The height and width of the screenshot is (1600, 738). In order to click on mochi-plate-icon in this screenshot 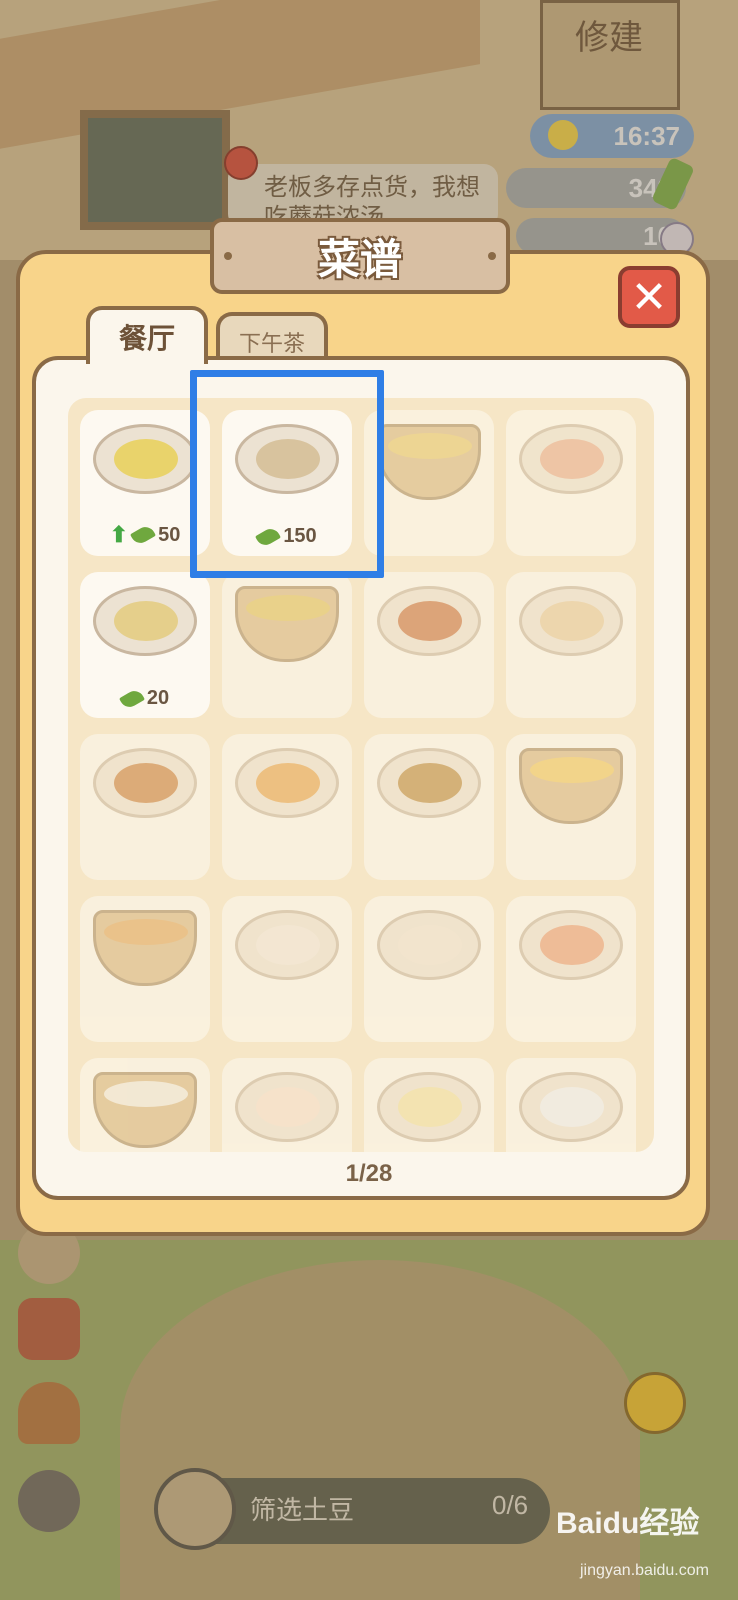, I will do `click(429, 1107)`.